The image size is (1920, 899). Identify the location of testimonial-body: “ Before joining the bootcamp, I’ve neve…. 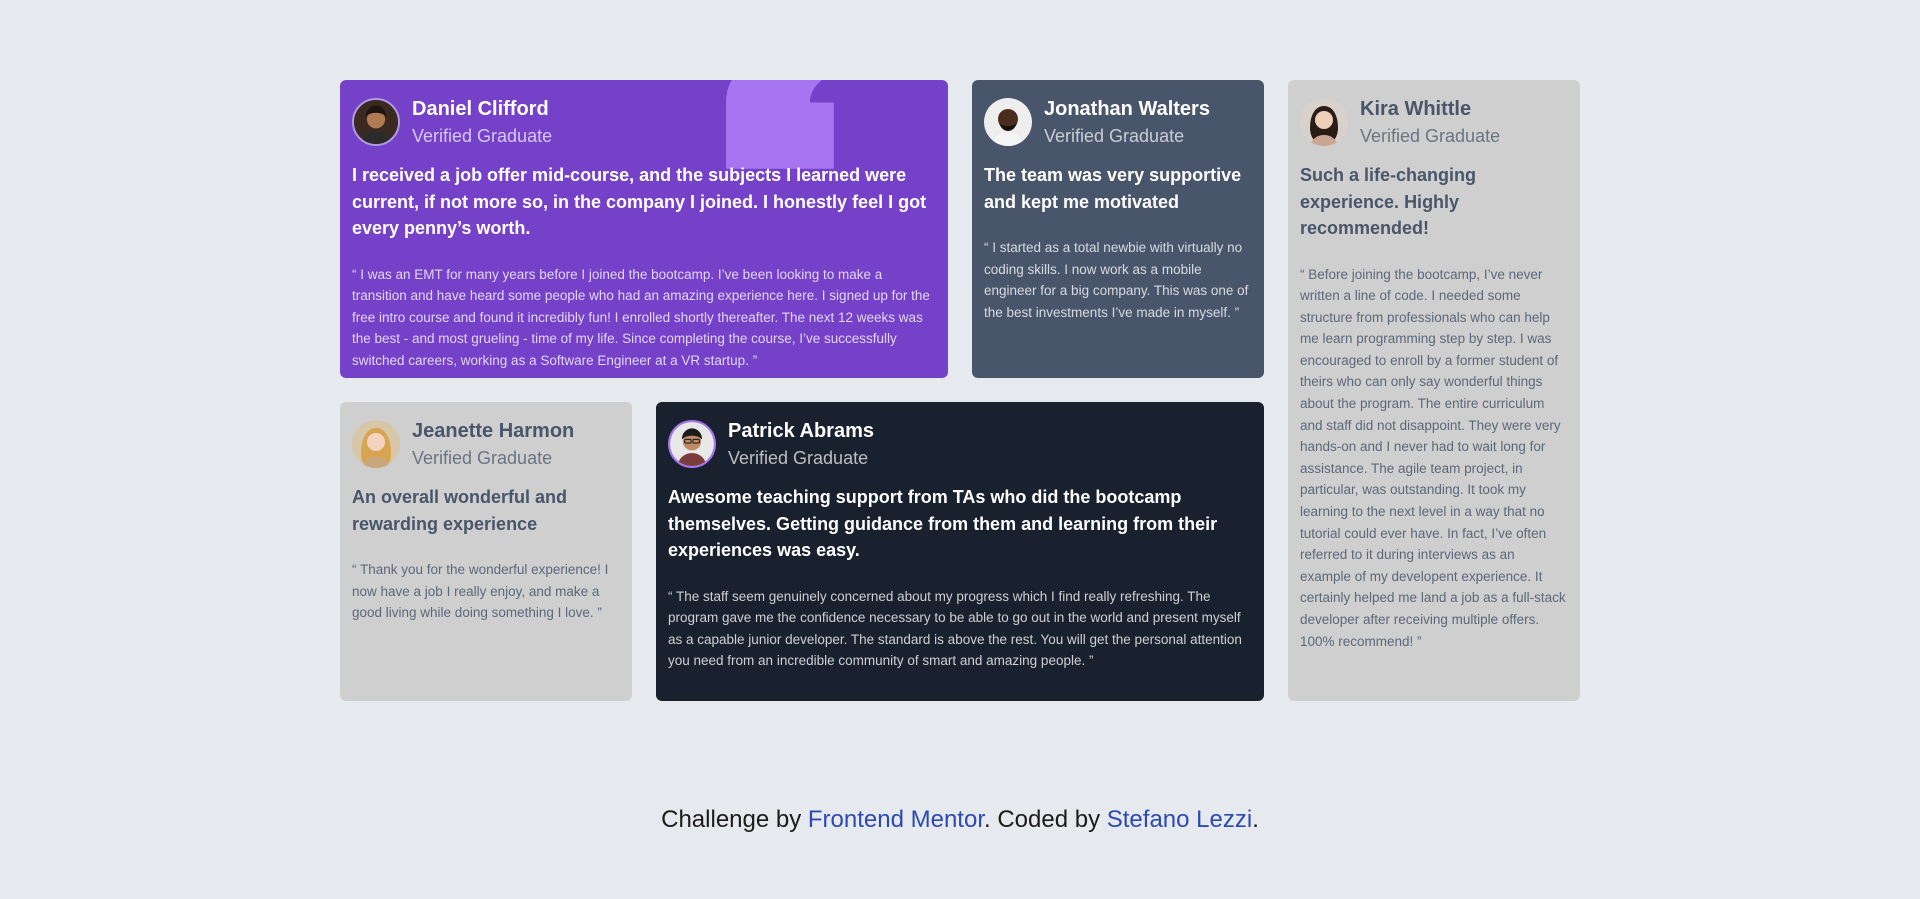
(1433, 457).